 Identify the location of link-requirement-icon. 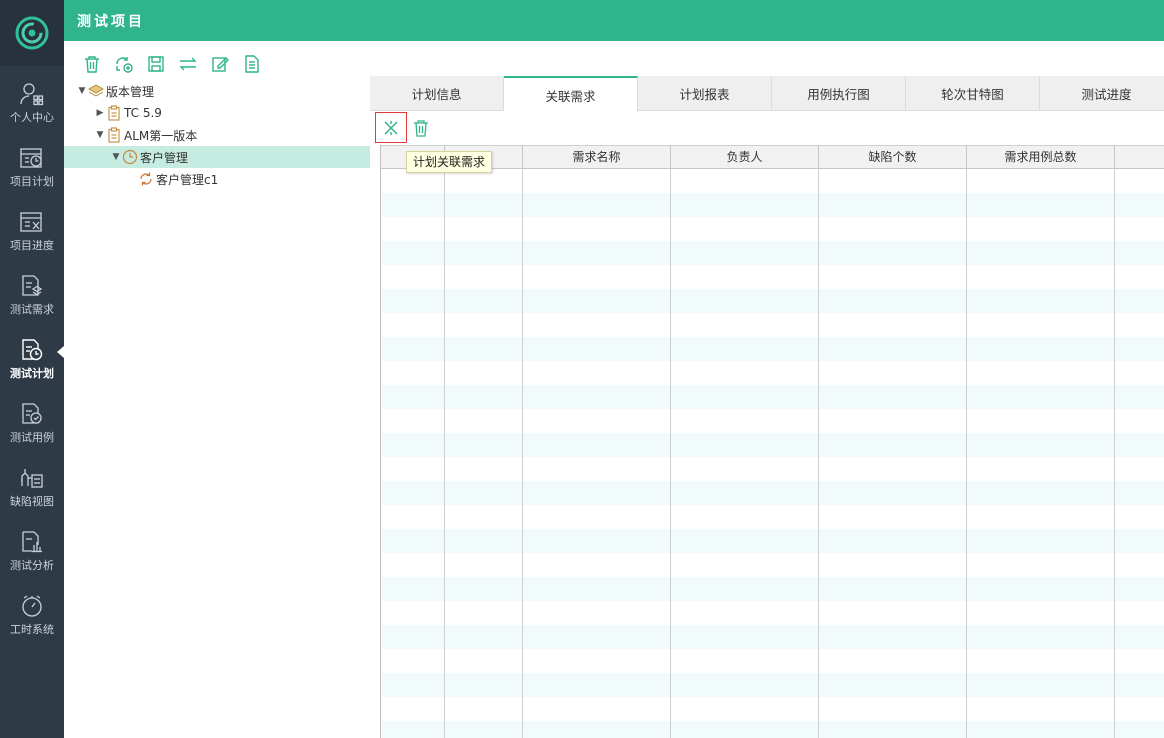
(391, 127).